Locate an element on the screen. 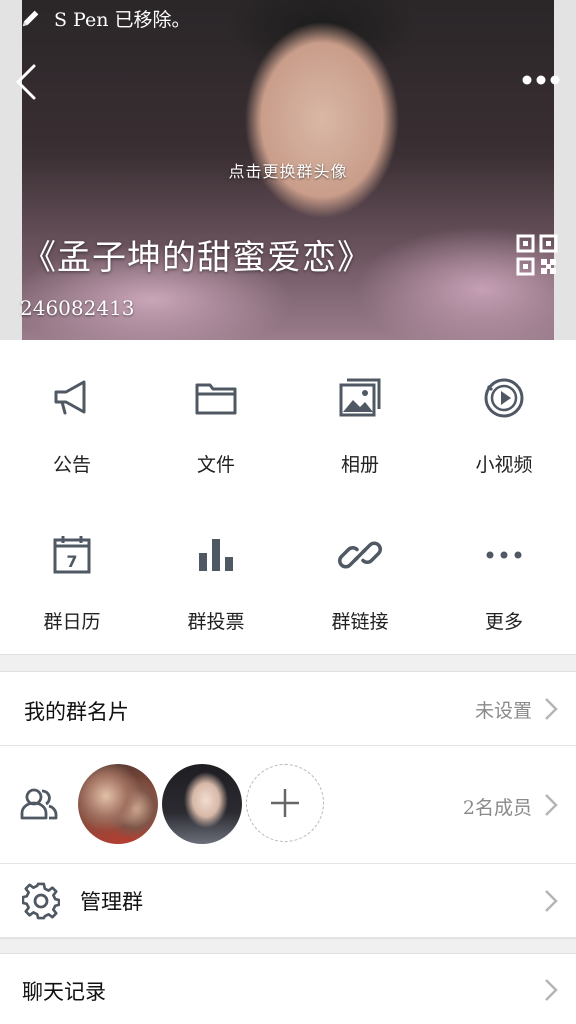 The image size is (576, 1024). plus-icon is located at coordinates (285, 803).